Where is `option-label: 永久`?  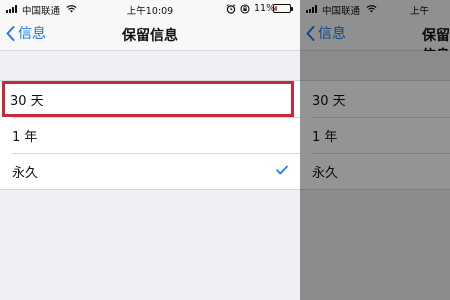 option-label: 永久 is located at coordinates (25, 173).